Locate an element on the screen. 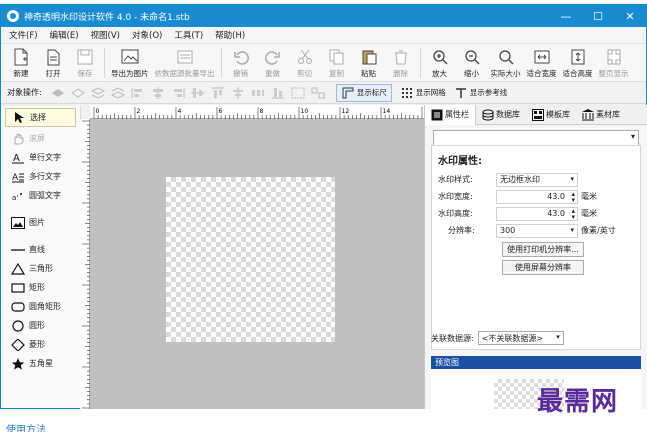 The image size is (647, 432). show-ruler-toggle: 显示标尺 is located at coordinates (363, 92).